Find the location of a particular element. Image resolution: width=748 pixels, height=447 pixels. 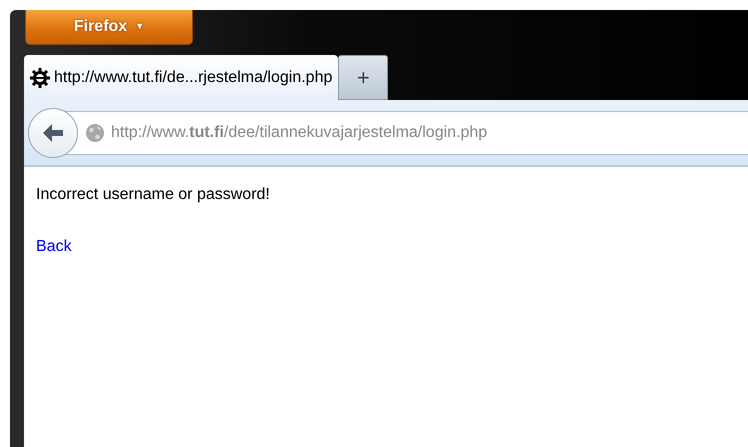

new-tab-button: + is located at coordinates (363, 77).